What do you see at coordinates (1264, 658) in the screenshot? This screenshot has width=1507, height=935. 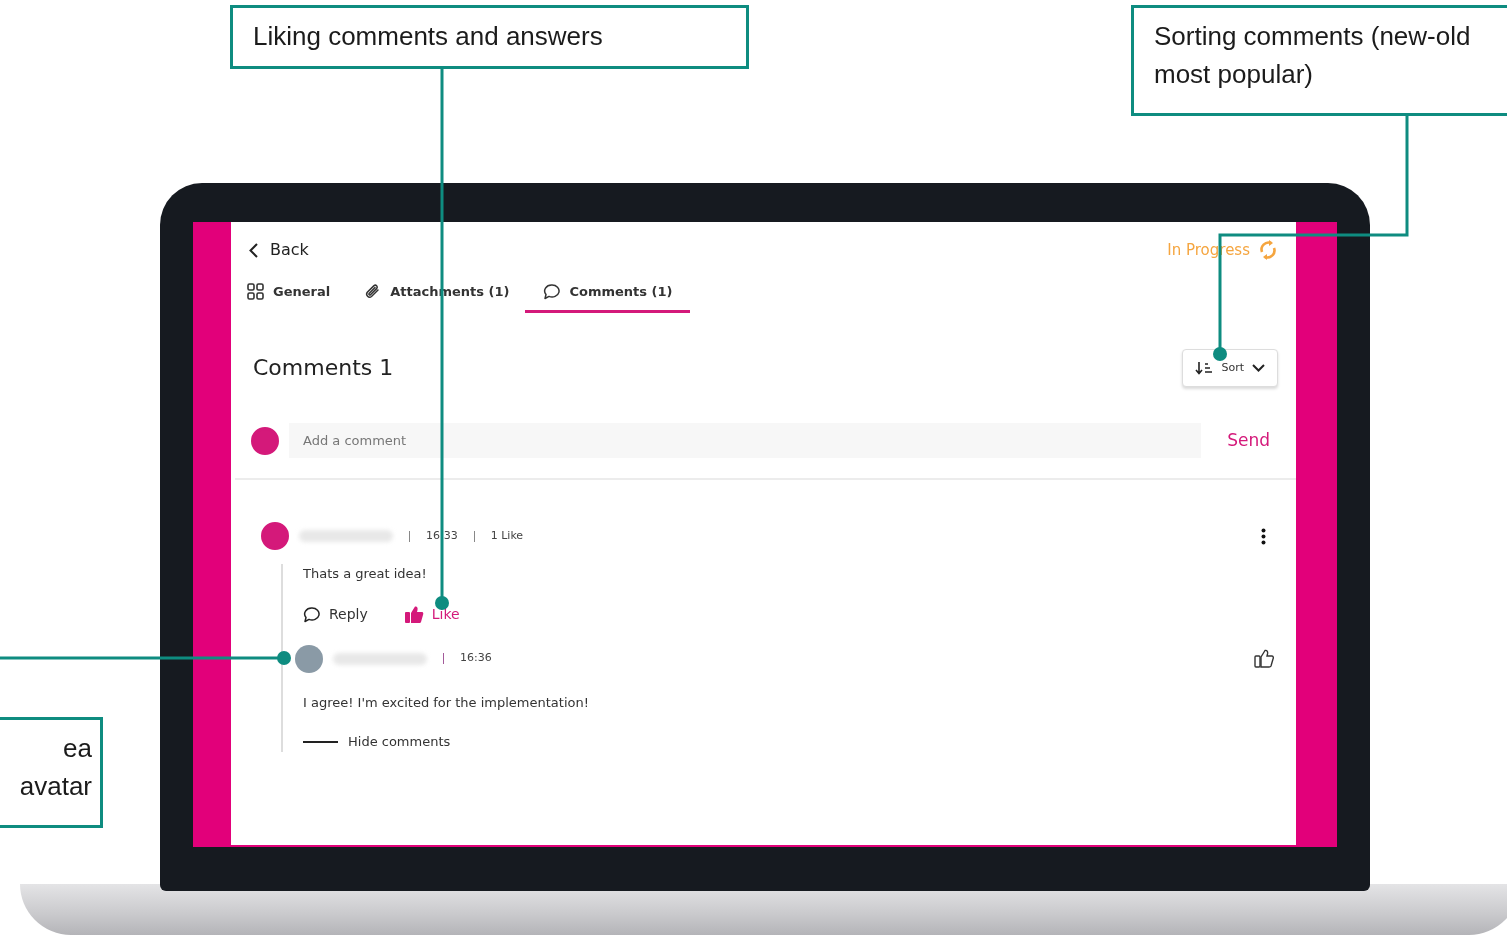 I see `like-button` at bounding box center [1264, 658].